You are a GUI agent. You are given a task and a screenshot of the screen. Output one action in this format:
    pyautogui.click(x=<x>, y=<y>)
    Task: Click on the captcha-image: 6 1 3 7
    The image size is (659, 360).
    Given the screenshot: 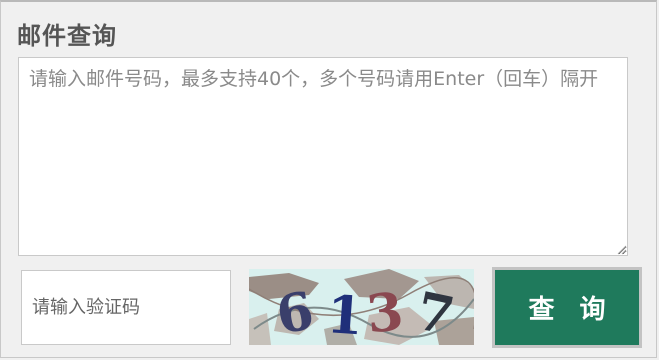 What is the action you would take?
    pyautogui.click(x=361, y=307)
    